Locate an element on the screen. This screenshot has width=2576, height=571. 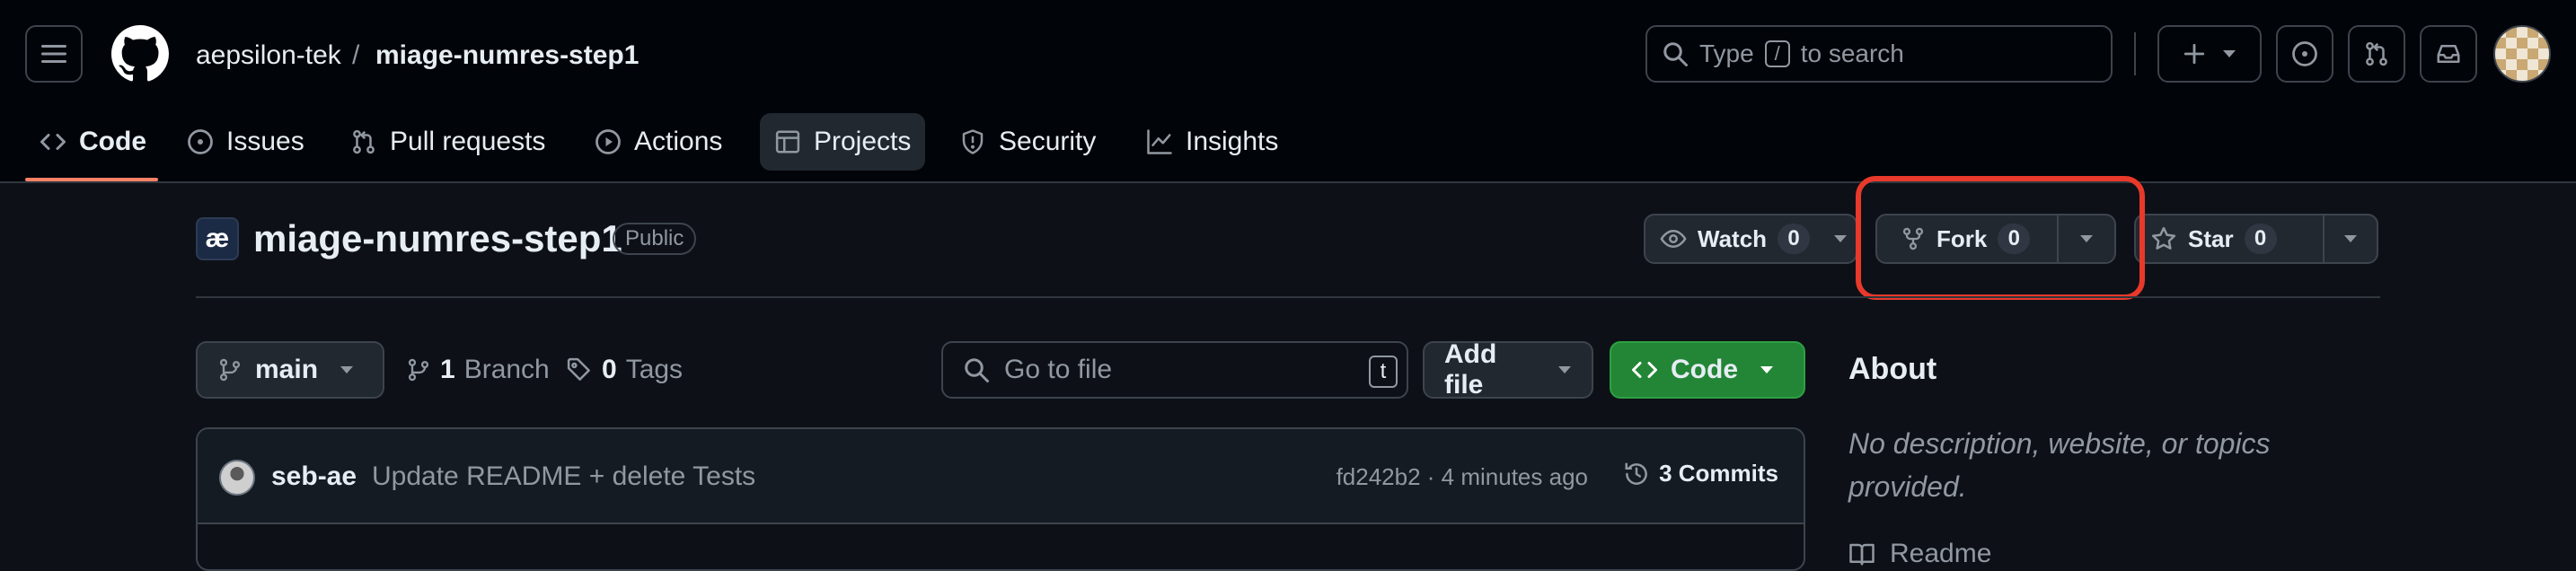
avatar is located at coordinates (237, 478).